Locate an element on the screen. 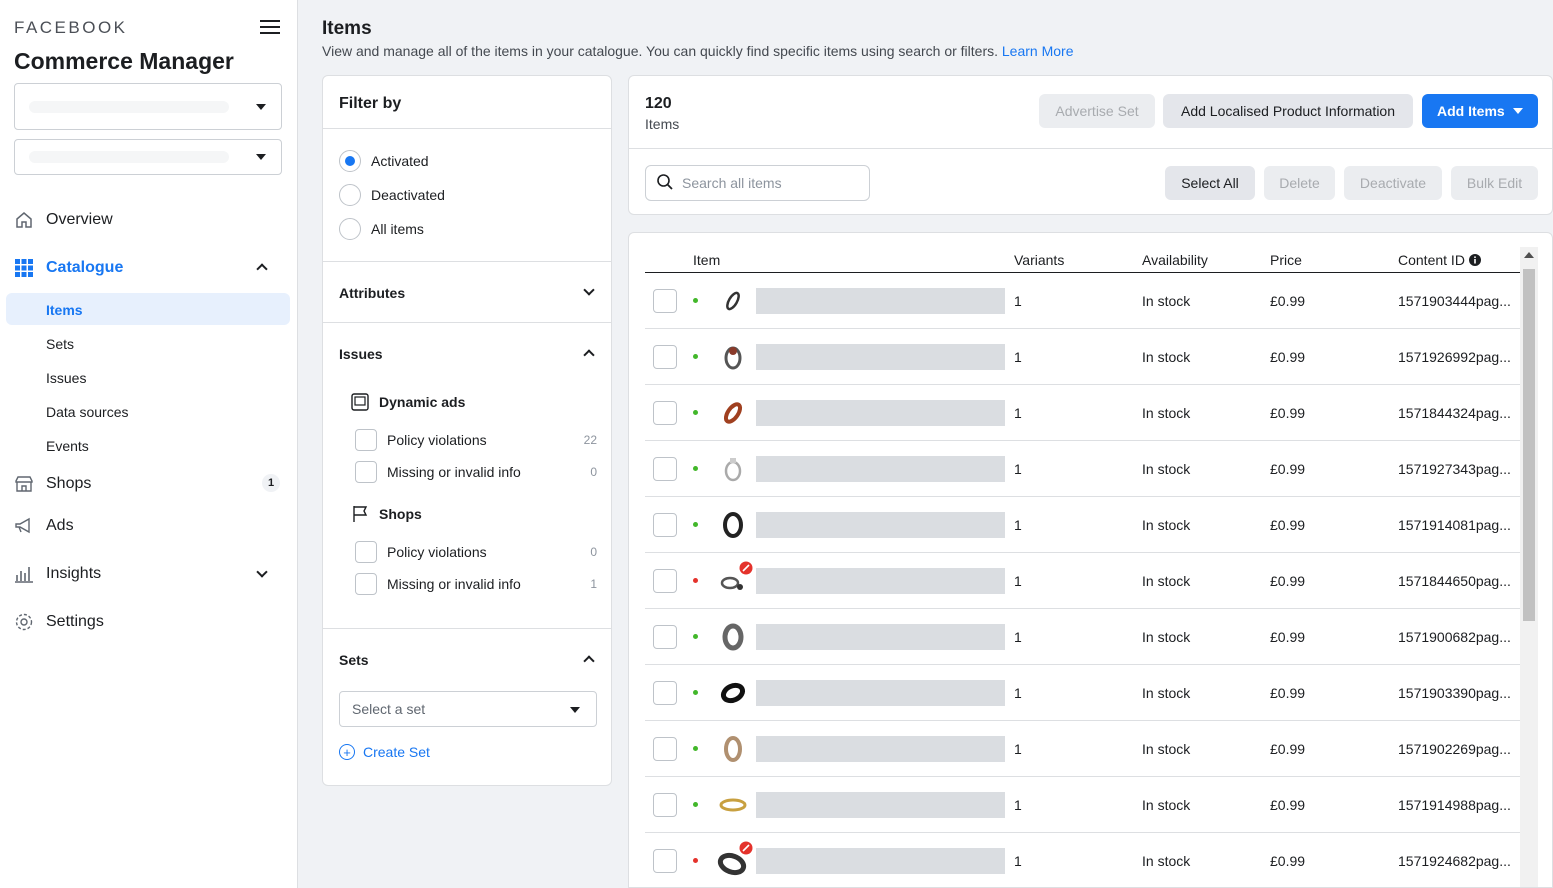 The image size is (1553, 888). vertical-scrollbar is located at coordinates (1529, 567).